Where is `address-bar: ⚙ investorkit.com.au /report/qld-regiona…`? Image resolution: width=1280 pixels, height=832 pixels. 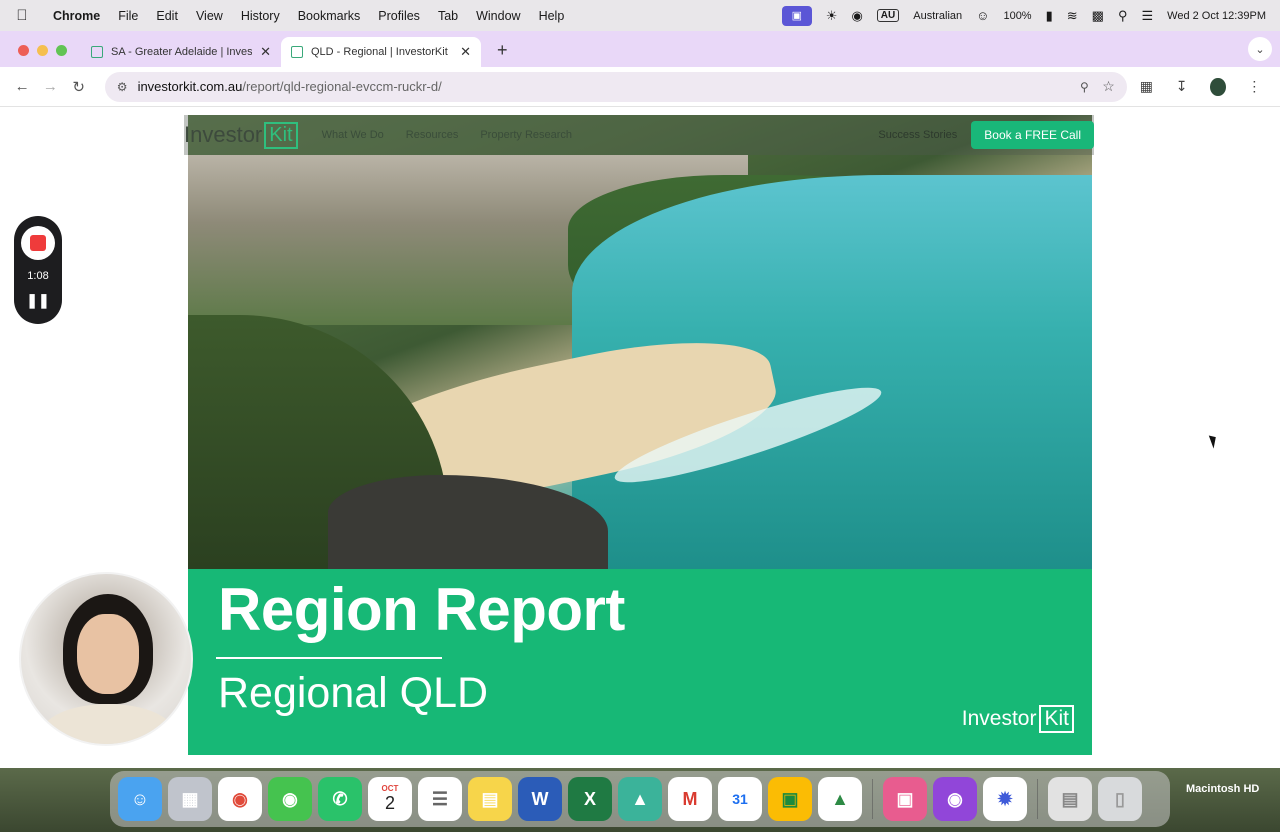
address-bar: ⚙ investorkit.com.au /report/qld-regiona… is located at coordinates (615, 86).